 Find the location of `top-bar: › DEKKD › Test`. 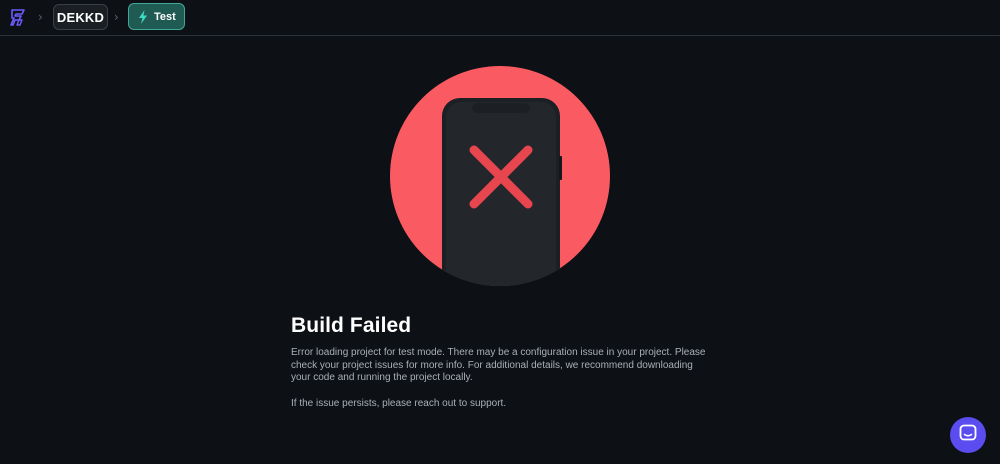

top-bar: › DEKKD › Test is located at coordinates (500, 18).